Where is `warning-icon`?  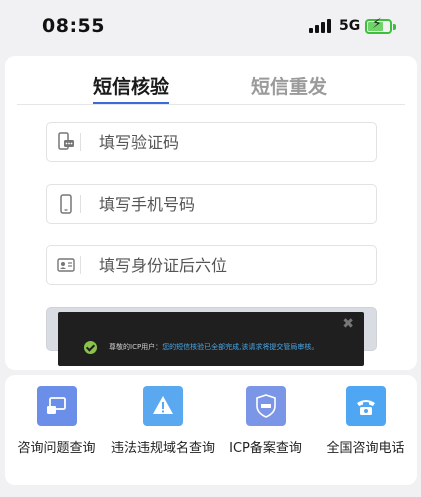 warning-icon is located at coordinates (162, 406).